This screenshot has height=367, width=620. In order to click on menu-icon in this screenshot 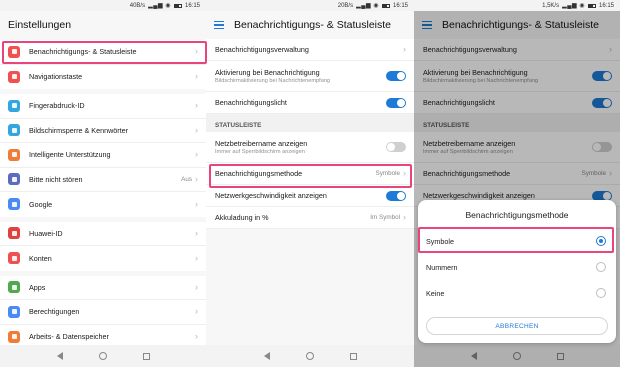, I will do `click(219, 25)`.